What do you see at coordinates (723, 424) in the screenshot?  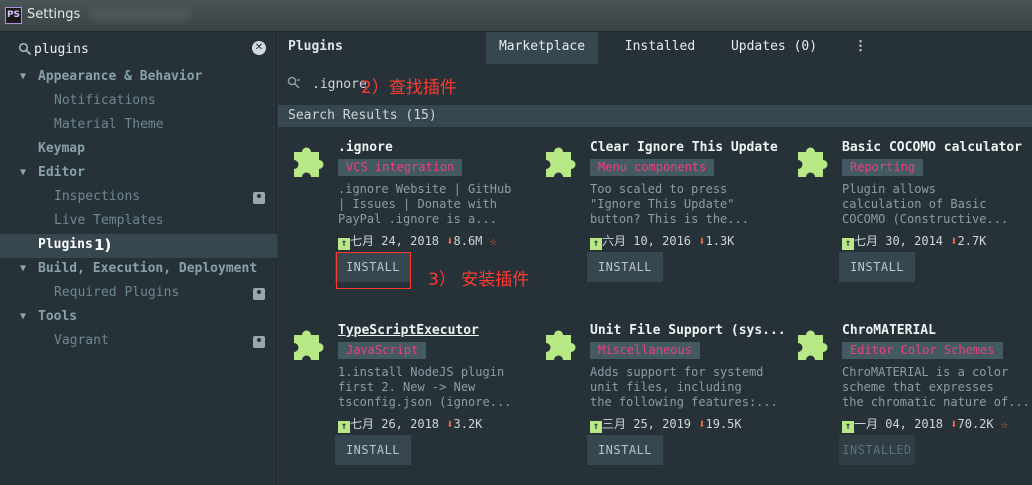 I see `plugin-downloads: 19.5K` at bounding box center [723, 424].